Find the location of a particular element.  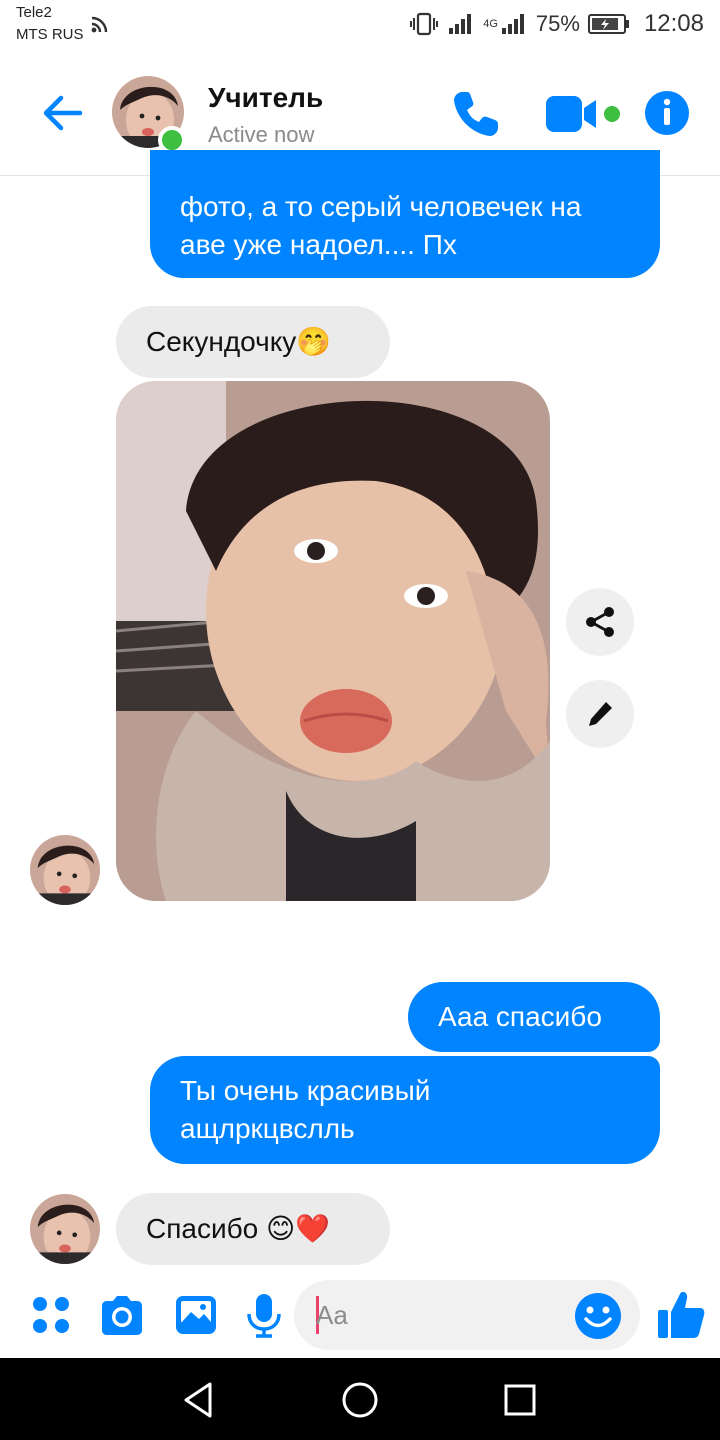

message-input-wrapper is located at coordinates (467, 1315).